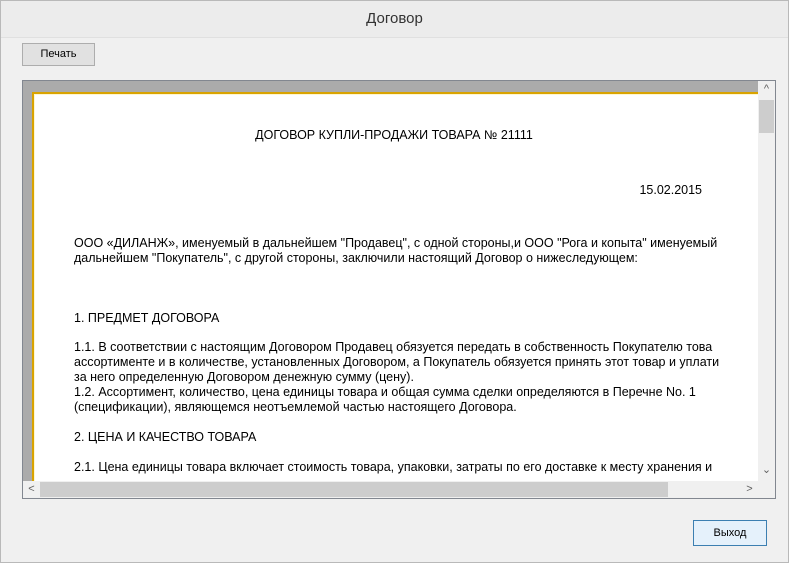 The height and width of the screenshot is (563, 789). What do you see at coordinates (147, 318) in the screenshot?
I see `section-heading: 1. ПРЕДМЕТ ДОГОВОРА` at bounding box center [147, 318].